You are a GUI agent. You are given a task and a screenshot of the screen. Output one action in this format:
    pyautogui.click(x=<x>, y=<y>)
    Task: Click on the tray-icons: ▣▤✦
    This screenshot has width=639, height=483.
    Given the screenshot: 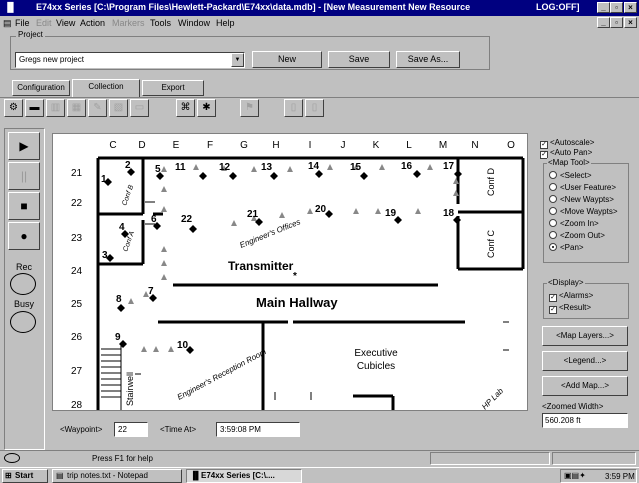 What is the action you would take?
    pyautogui.click(x=575, y=475)
    